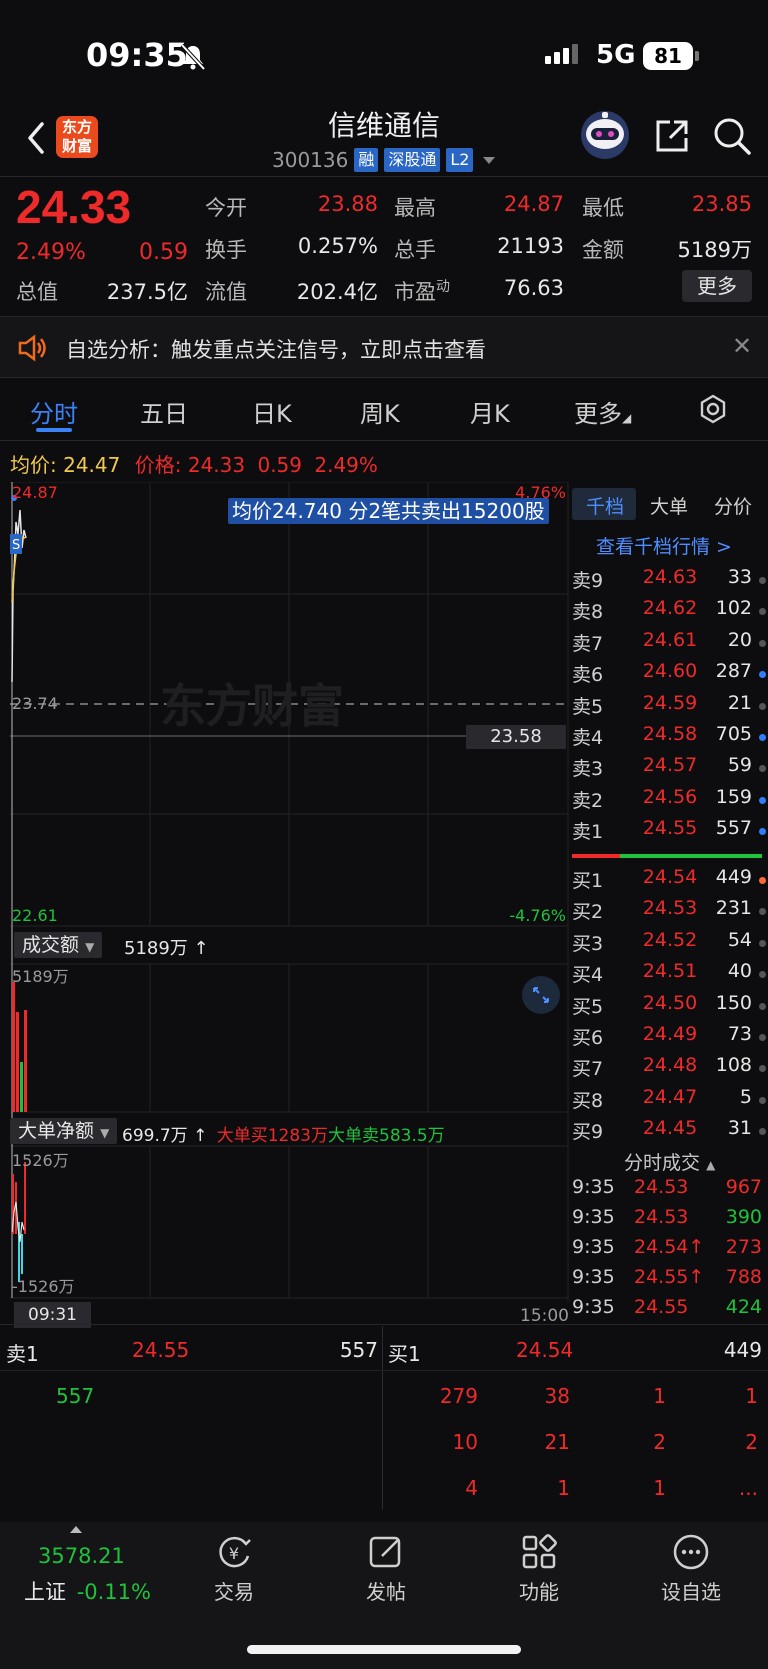 This screenshot has height=1669, width=768. Describe the element at coordinates (742, 346) in the screenshot. I see `close-icon: ✕` at that location.